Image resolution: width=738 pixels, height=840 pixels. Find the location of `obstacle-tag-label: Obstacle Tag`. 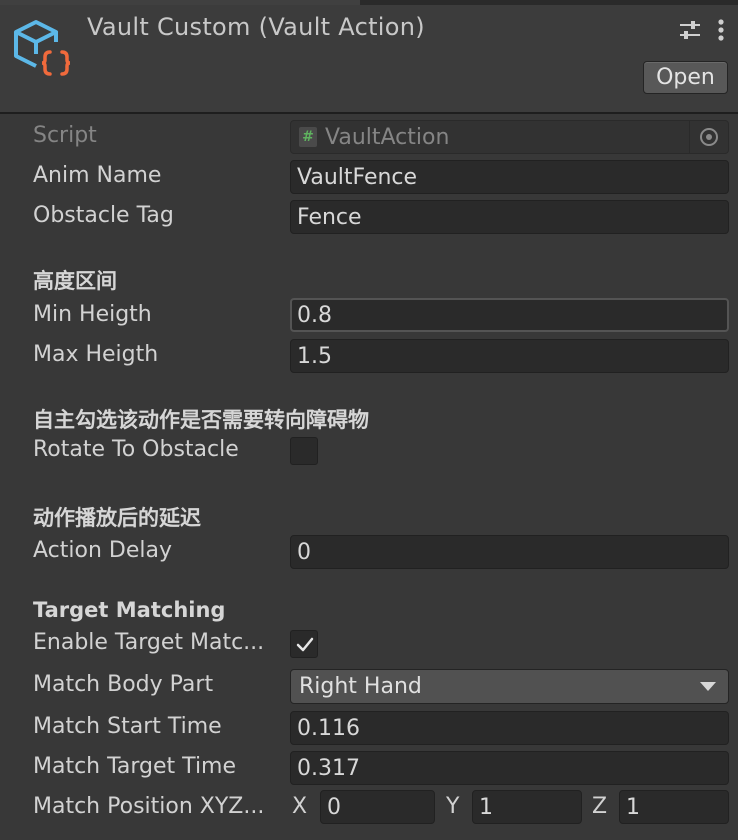

obstacle-tag-label: Obstacle Tag is located at coordinates (103, 215).